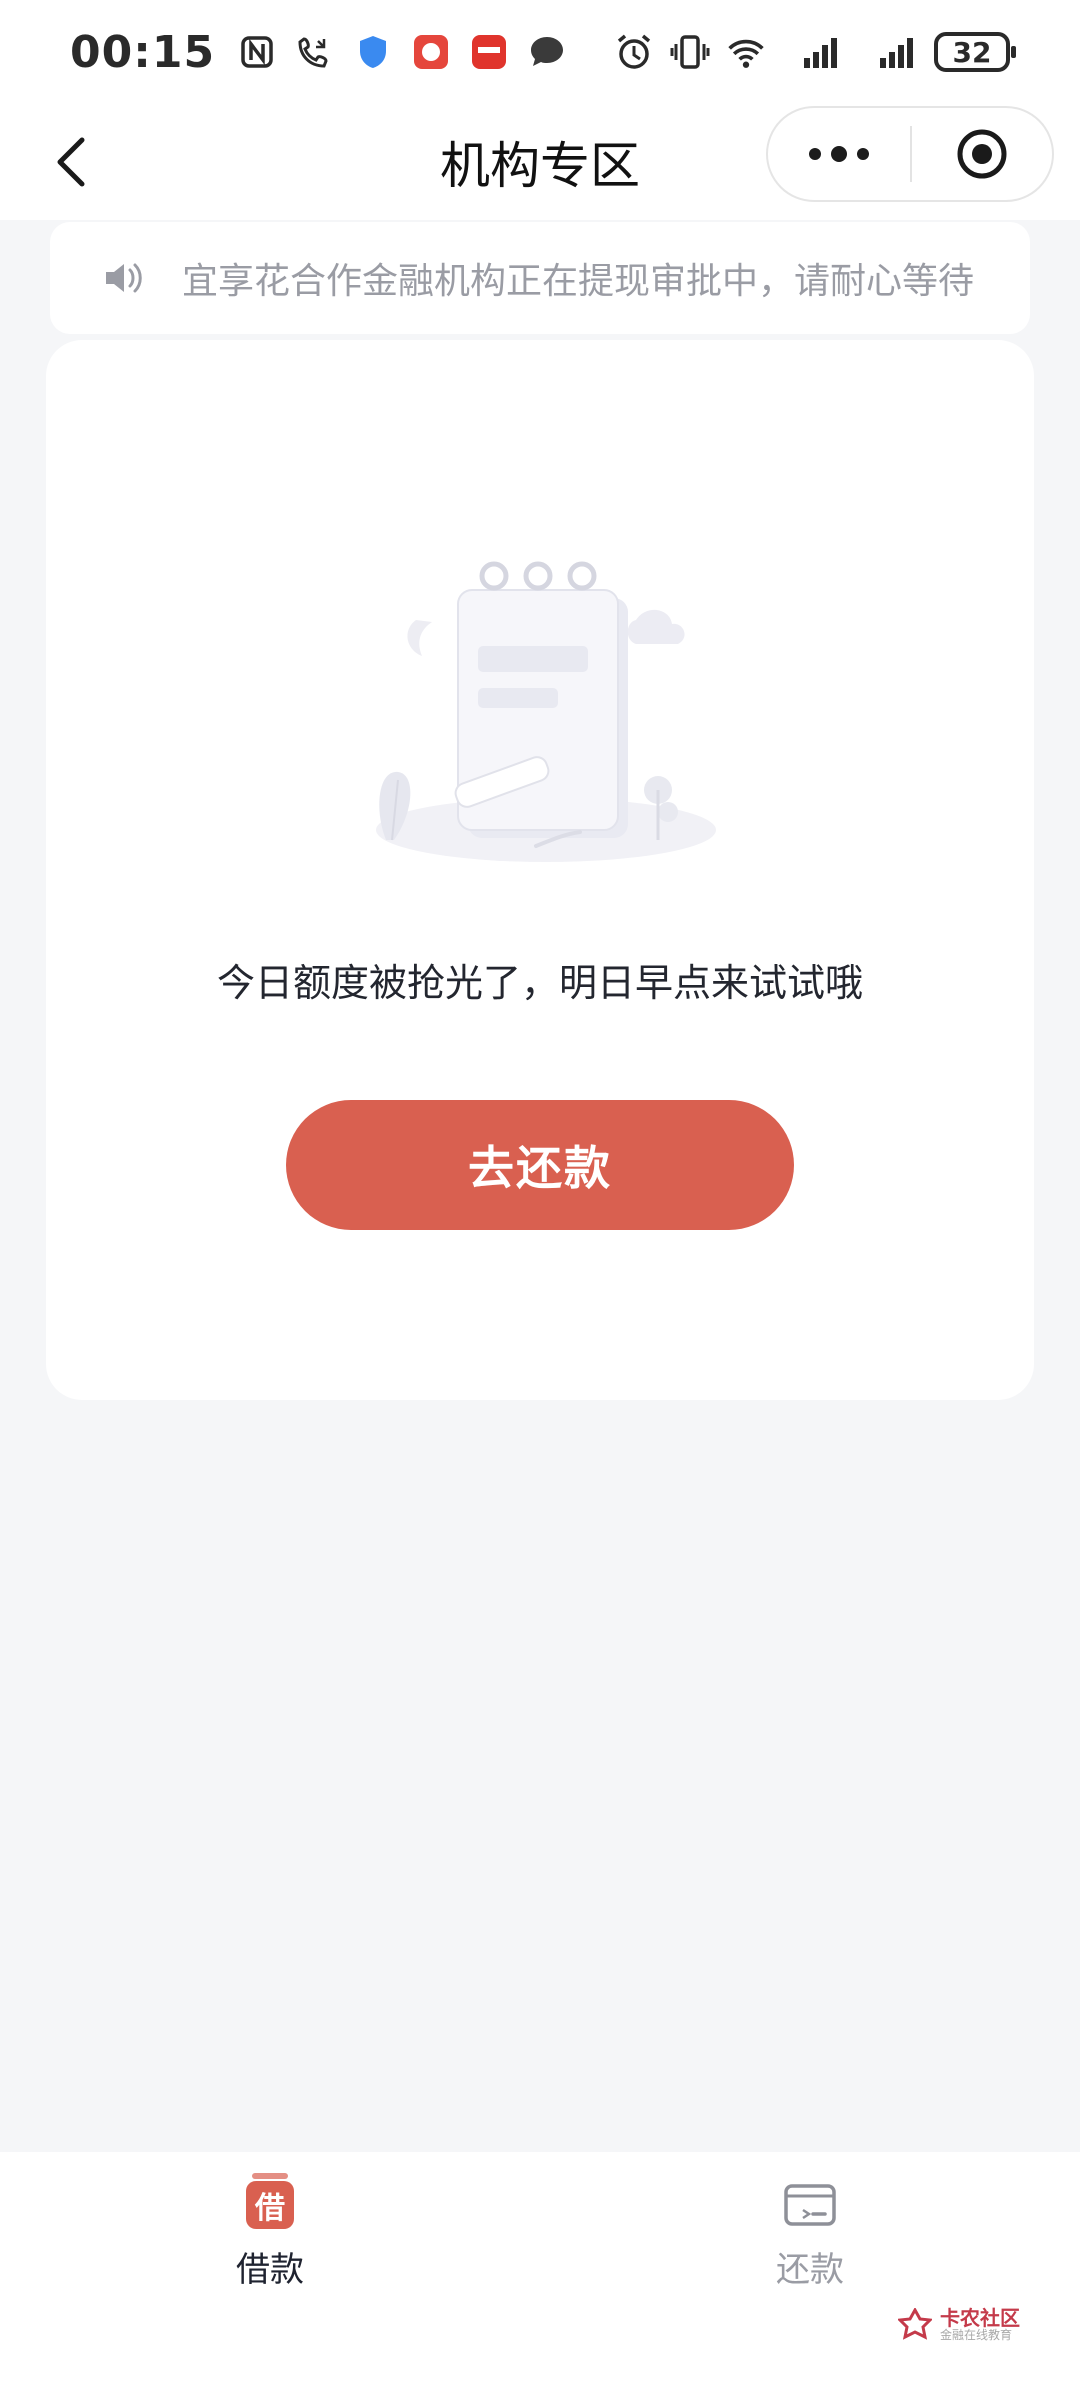 The width and height of the screenshot is (1080, 2400). I want to click on notice-text: 宜享花合作金融机构正在提现审批中，请耐心等待, so click(578, 281).